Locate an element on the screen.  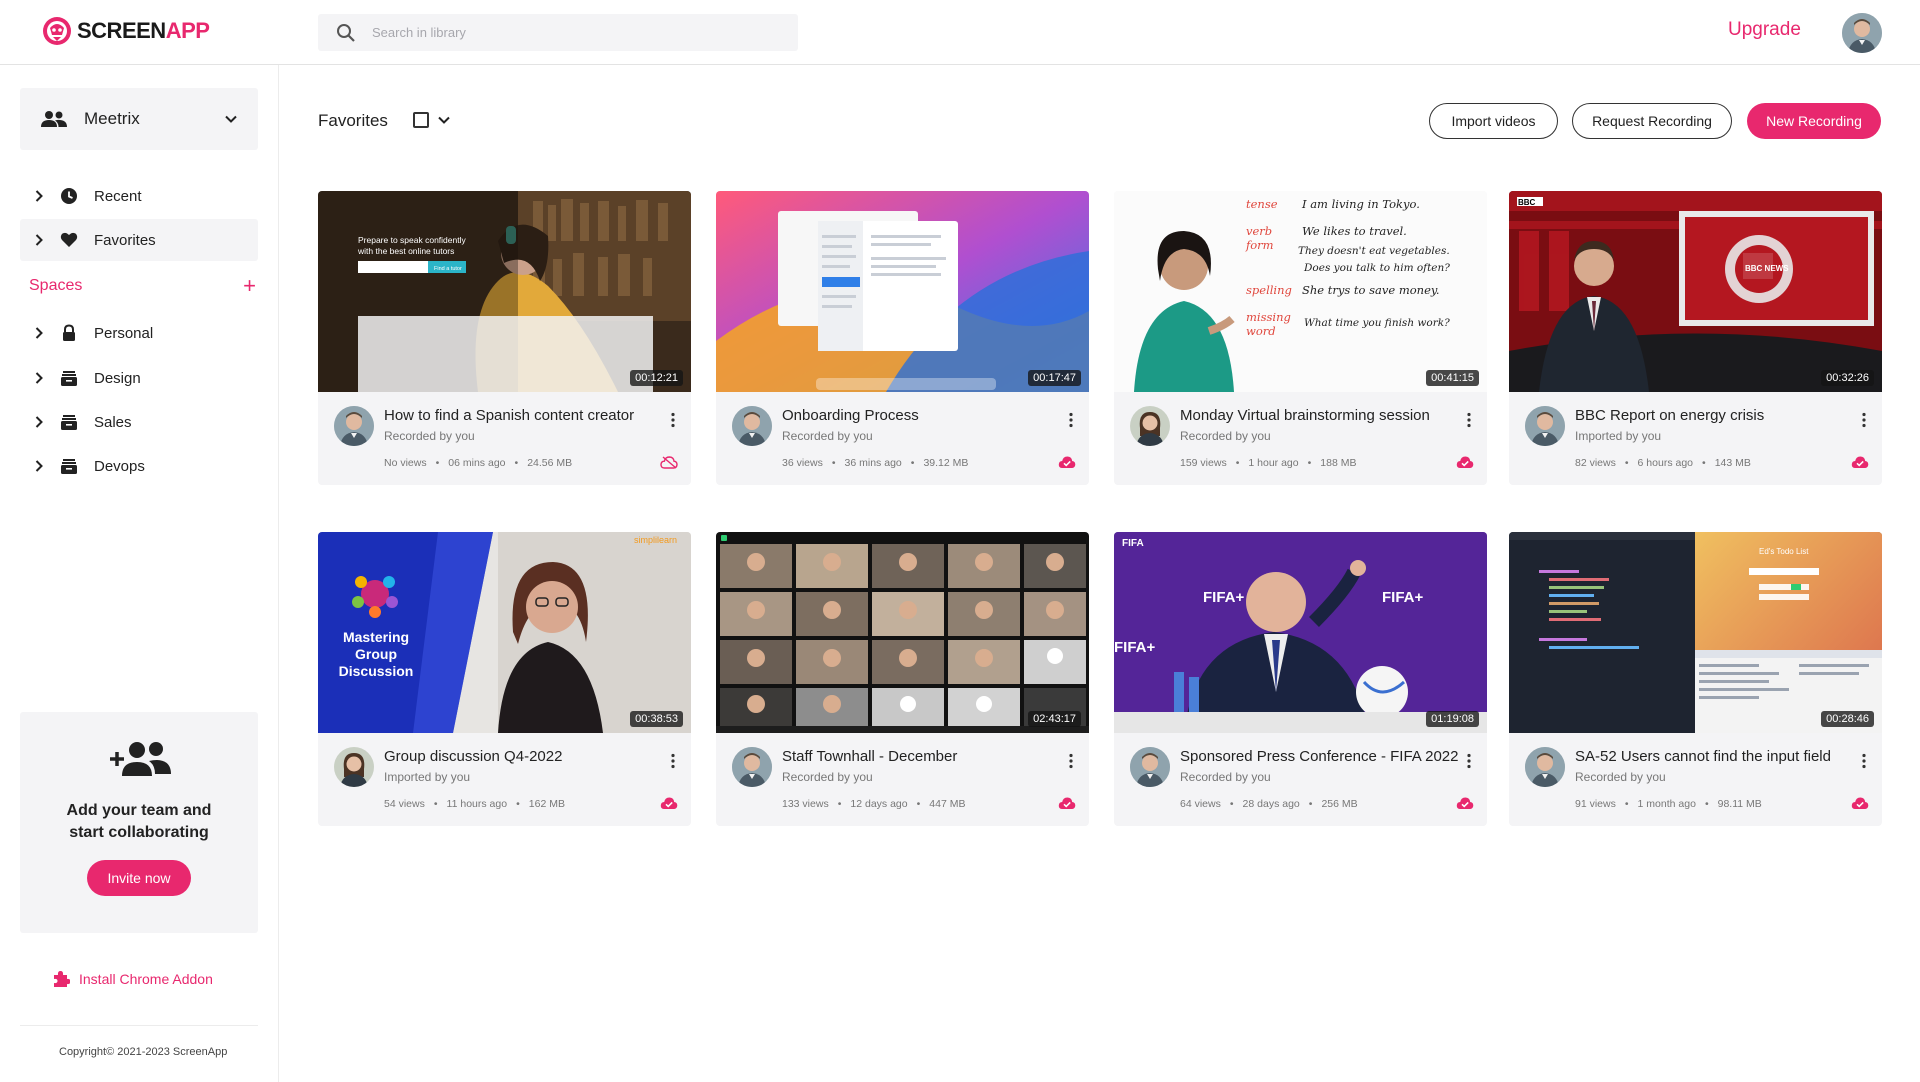
sidebar-item-devops: Devops is located at coordinates (139, 466).